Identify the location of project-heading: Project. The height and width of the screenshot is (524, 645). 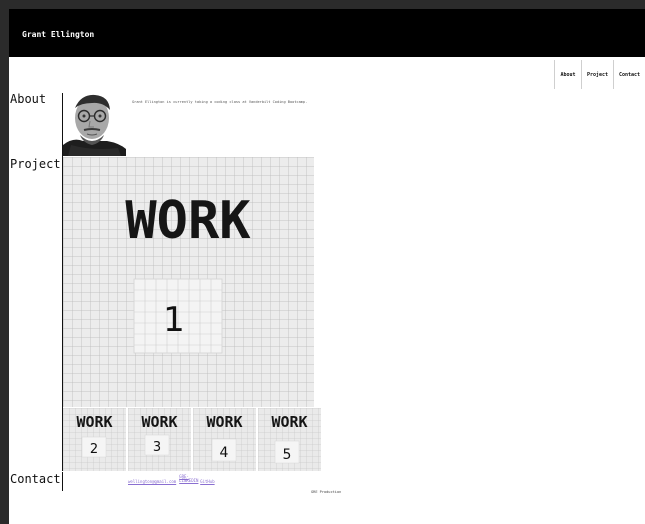
(35, 164).